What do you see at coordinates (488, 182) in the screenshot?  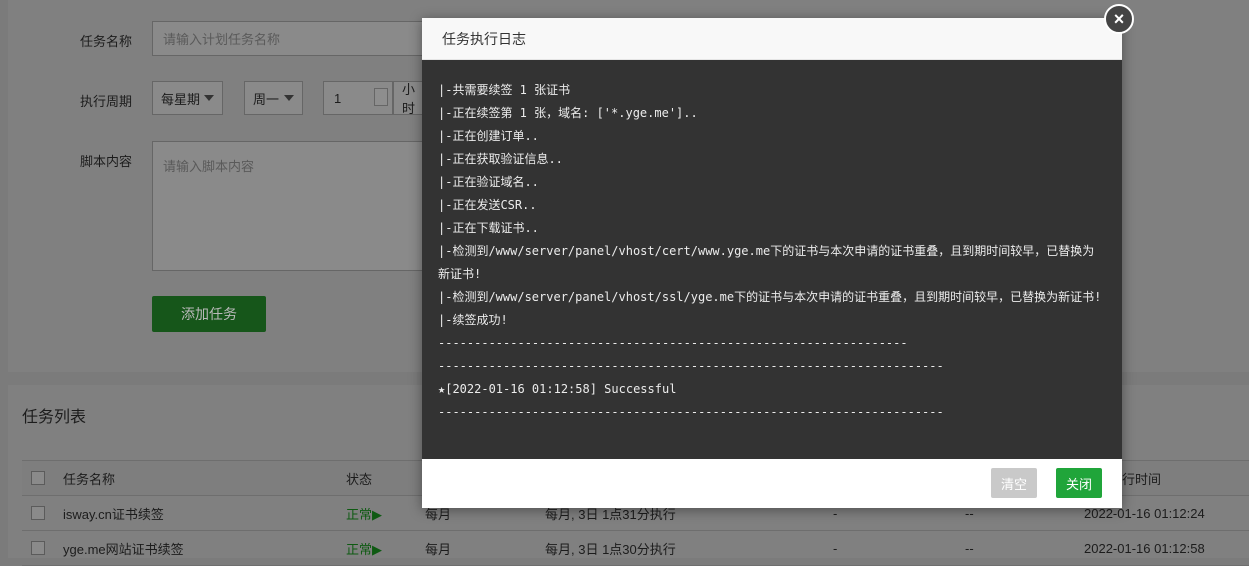 I see `log-line: |-正在验证域名..` at bounding box center [488, 182].